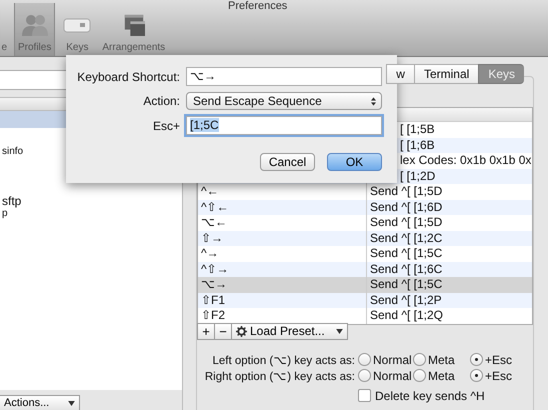  What do you see at coordinates (77, 29) in the screenshot?
I see `toolbar-item: Keys` at bounding box center [77, 29].